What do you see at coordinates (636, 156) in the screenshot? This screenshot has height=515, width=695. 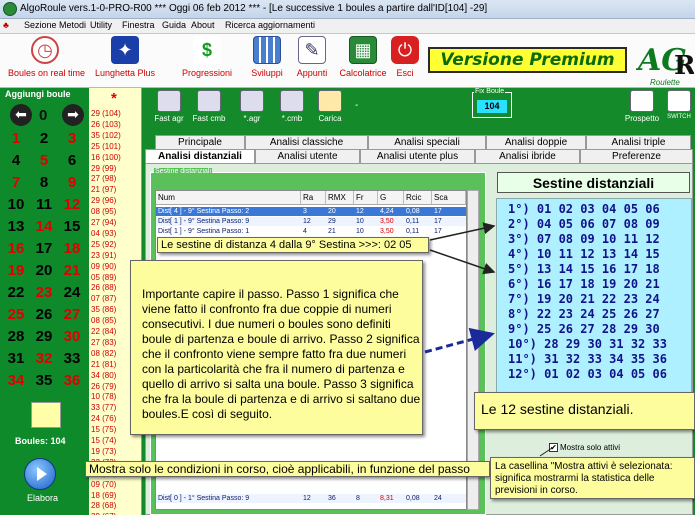 I see `tab-preferenze: Preferenze` at bounding box center [636, 156].